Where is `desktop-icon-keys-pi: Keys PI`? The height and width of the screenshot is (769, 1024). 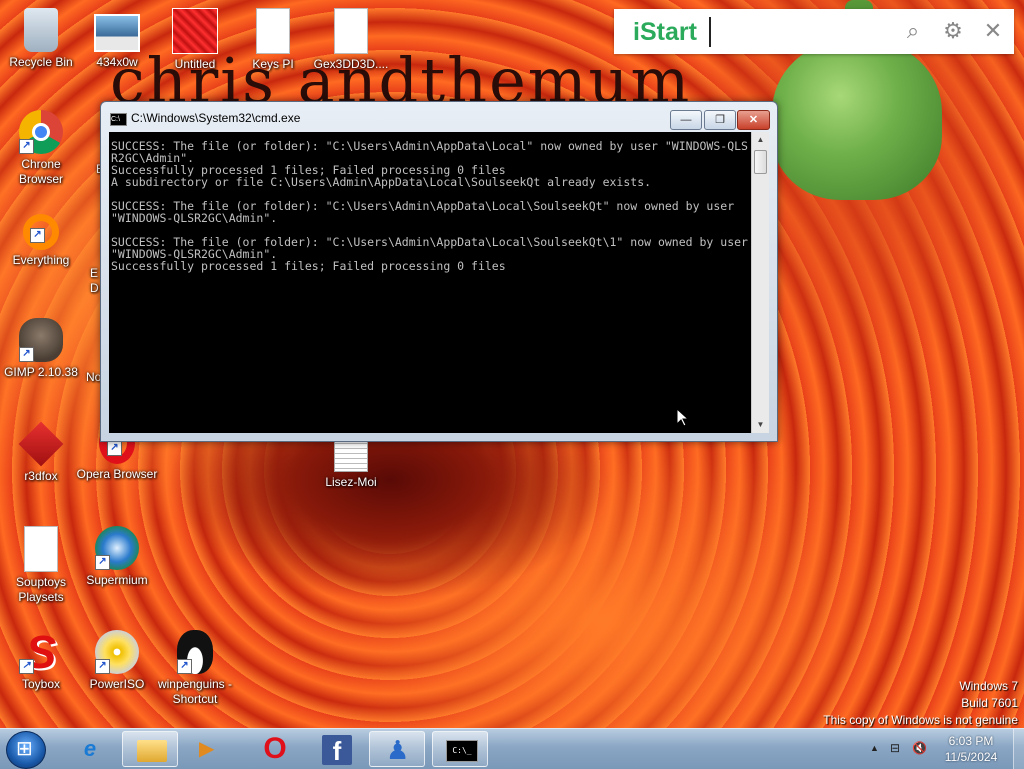 desktop-icon-keys-pi: Keys PI is located at coordinates (273, 40).